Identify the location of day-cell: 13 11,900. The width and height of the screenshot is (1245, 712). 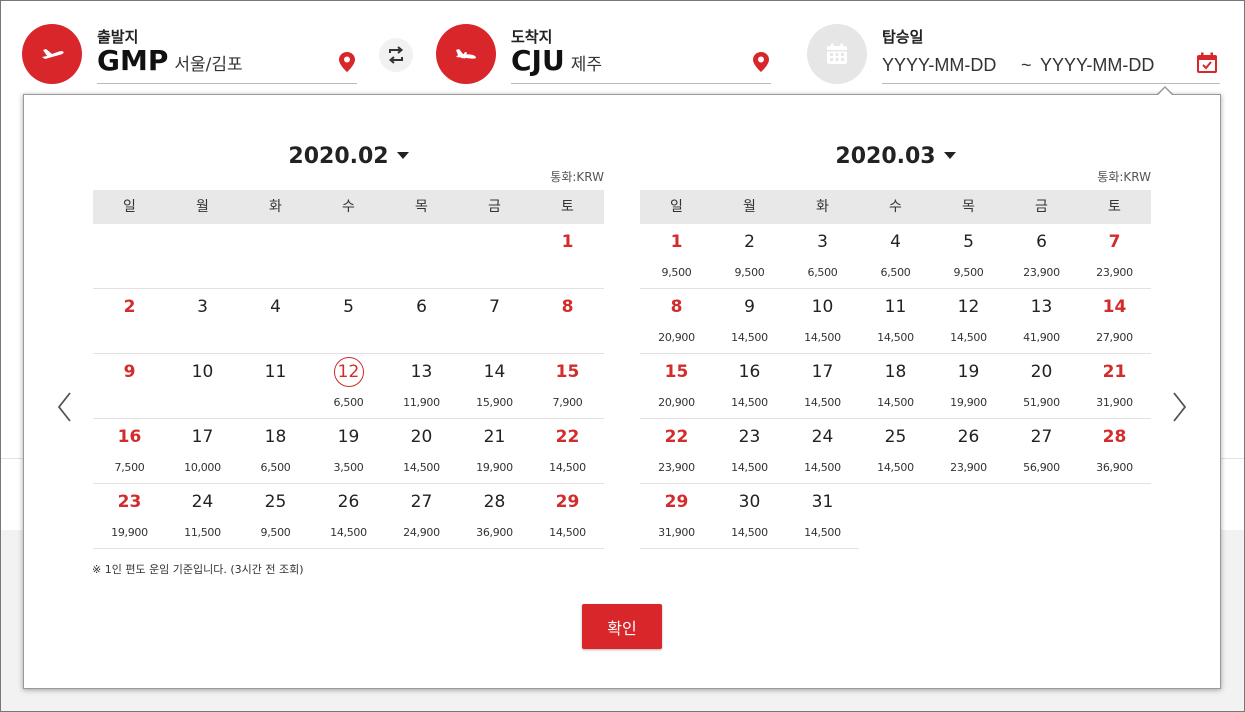
(421, 386).